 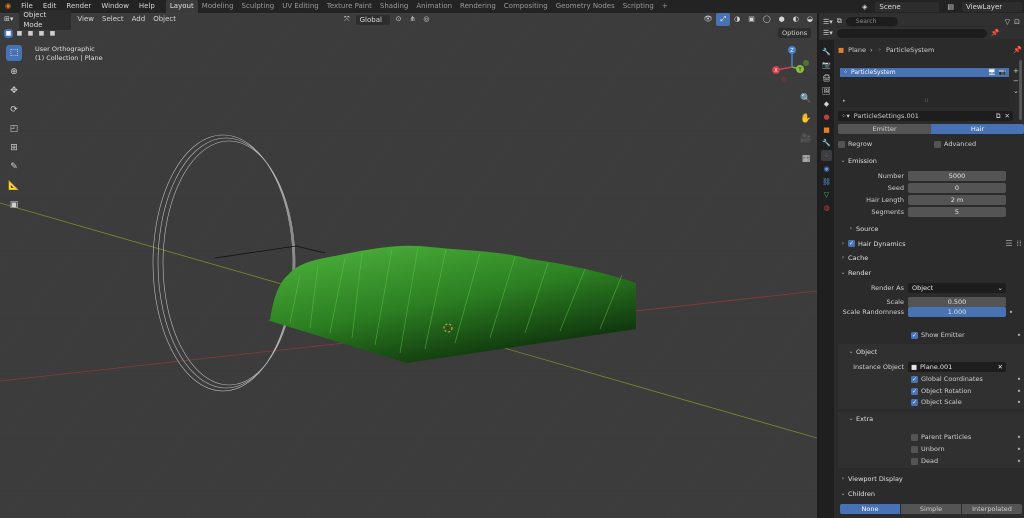 What do you see at coordinates (113, 19) in the screenshot?
I see `menu-select: Select` at bounding box center [113, 19].